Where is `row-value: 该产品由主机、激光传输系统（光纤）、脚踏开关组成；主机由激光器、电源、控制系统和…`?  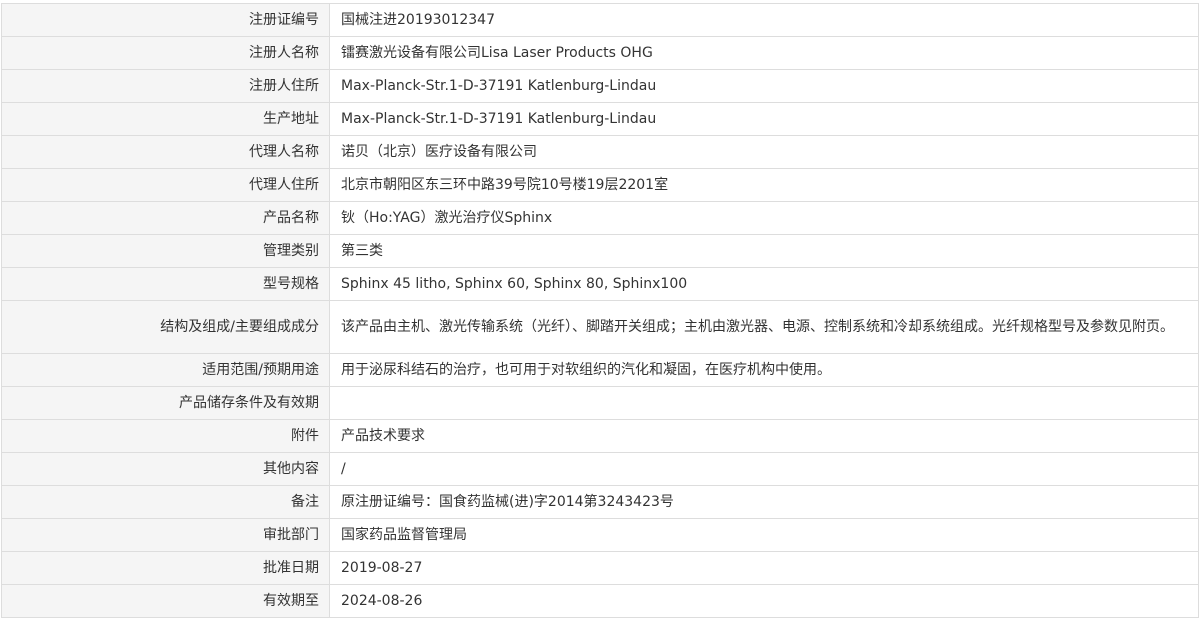
row-value: 该产品由主机、激光传输系统（光纤）、脚踏开关组成；主机由激光器、电源、控制系统和… is located at coordinates (764, 327).